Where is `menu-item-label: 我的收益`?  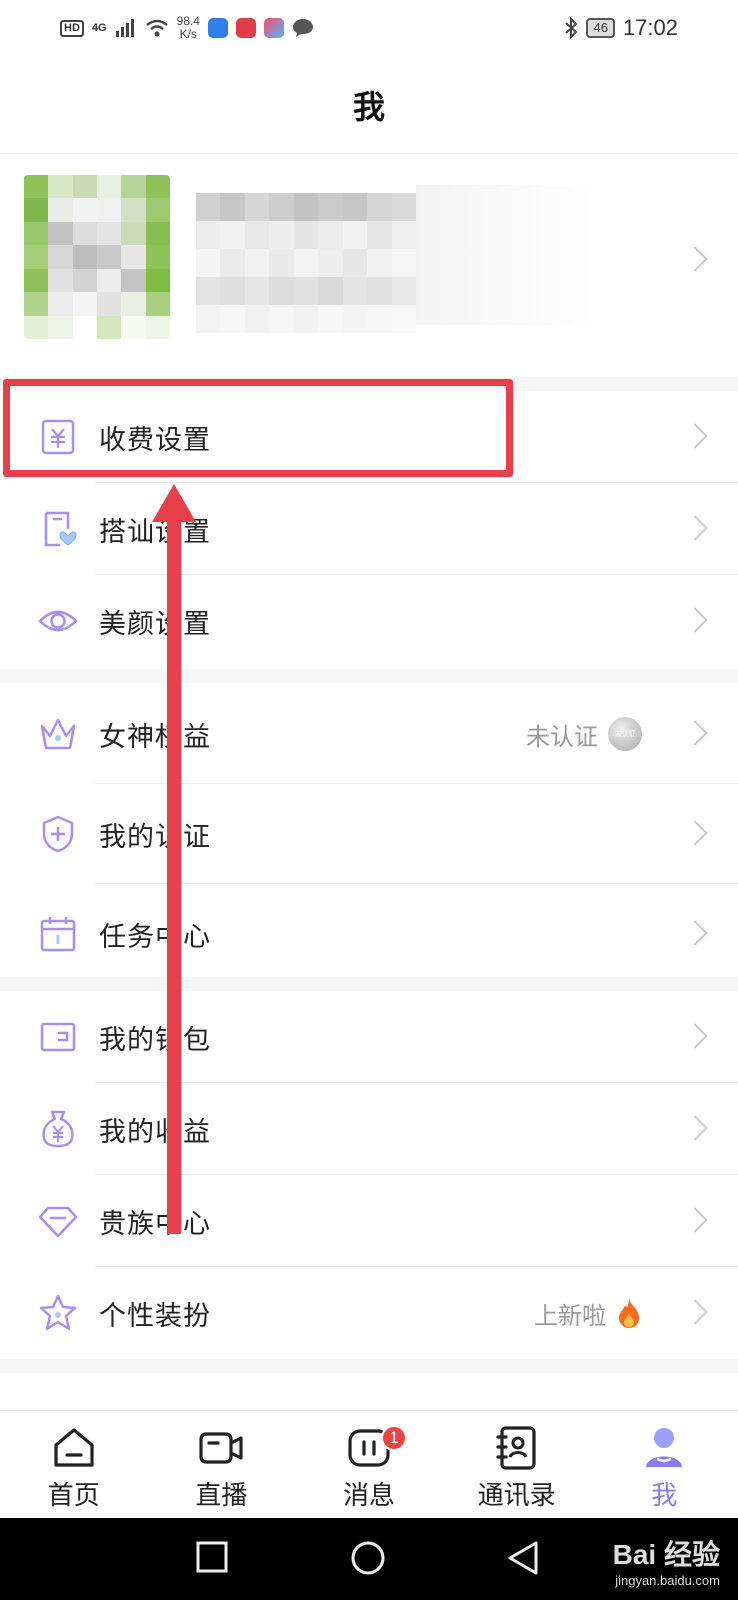 menu-item-label: 我的收益 is located at coordinates (155, 1131).